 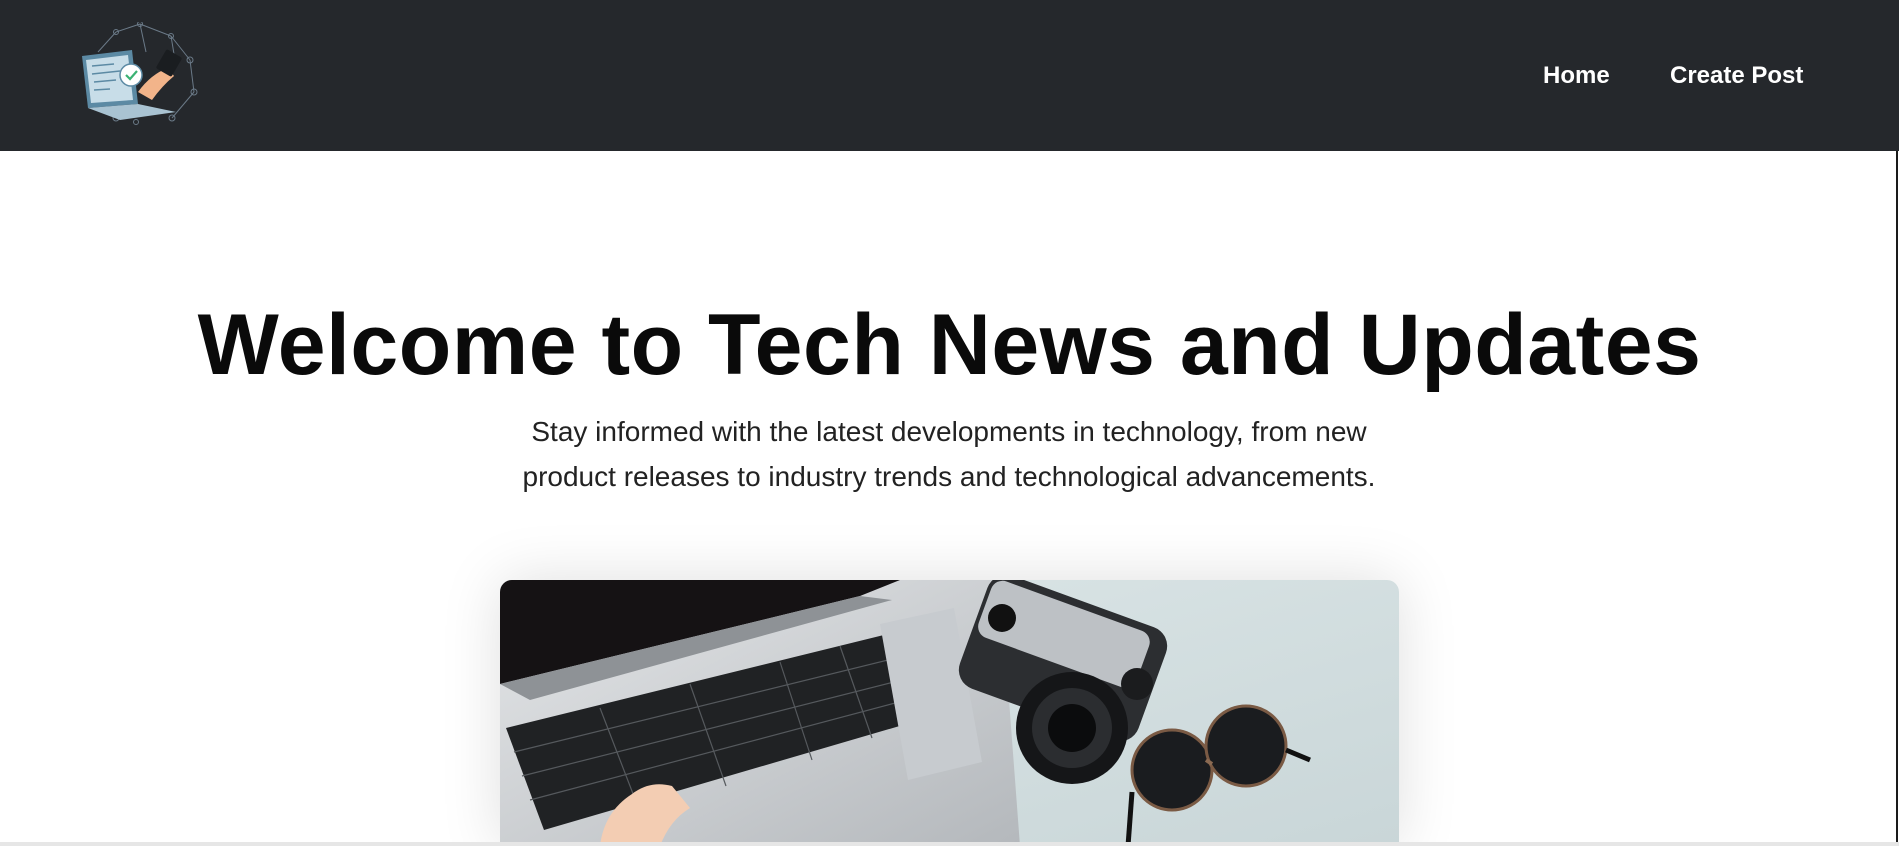 What do you see at coordinates (949, 713) in the screenshot?
I see `hero-image` at bounding box center [949, 713].